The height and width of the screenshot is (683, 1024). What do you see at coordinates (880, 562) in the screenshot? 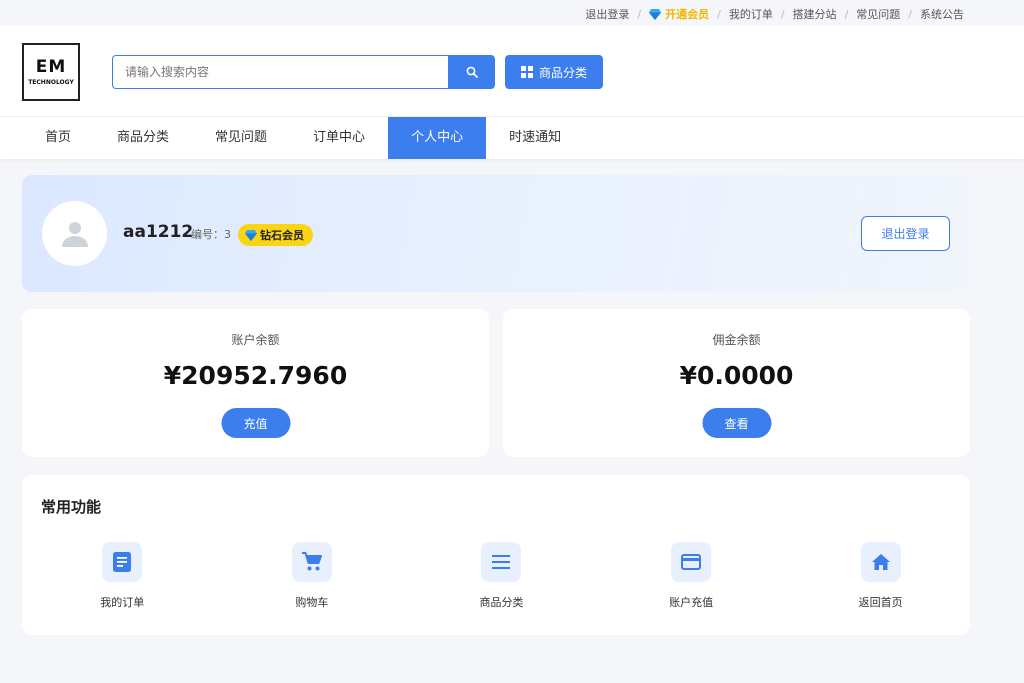
I see `home-icon` at bounding box center [880, 562].